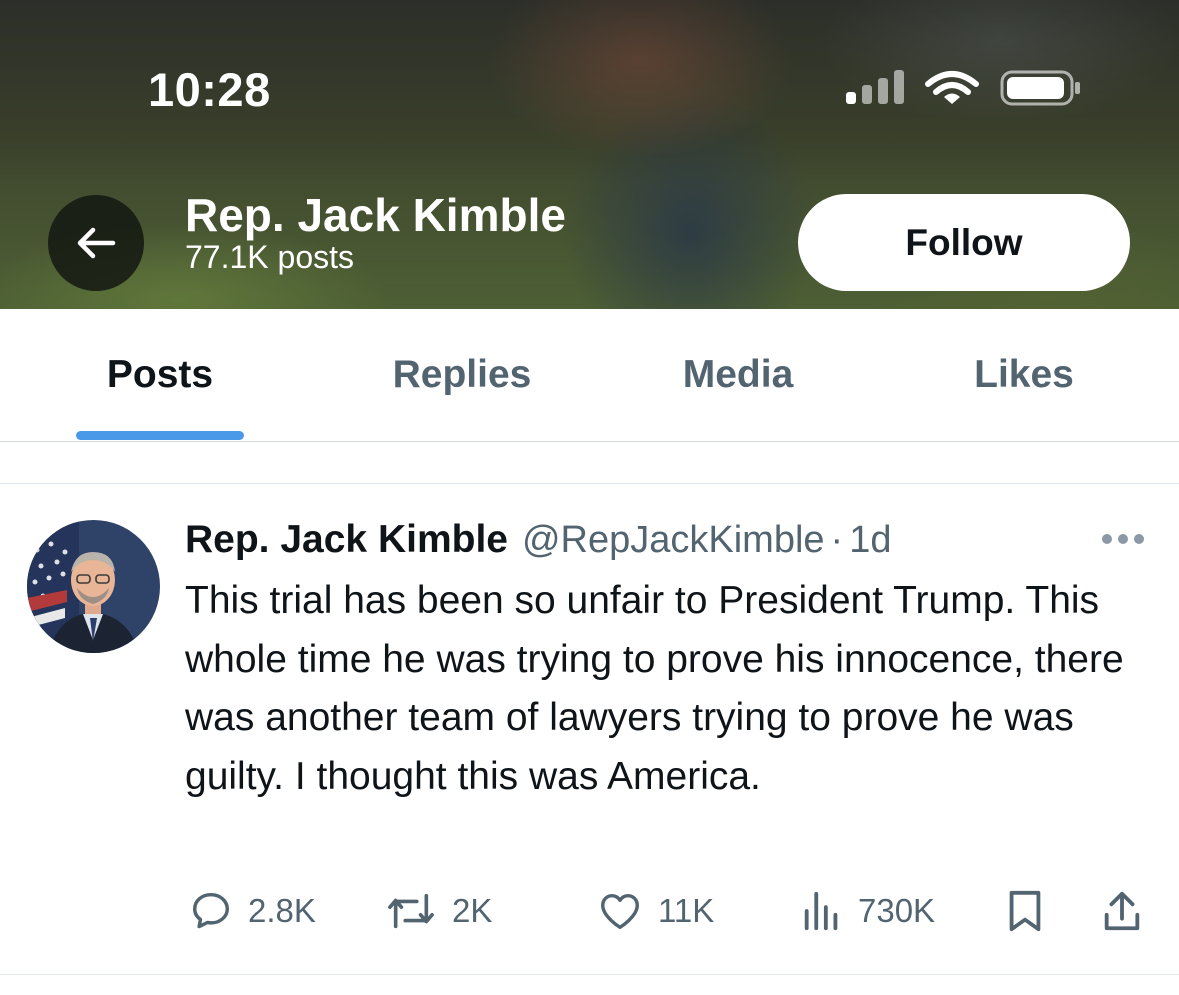  What do you see at coordinates (160, 435) in the screenshot?
I see `active-tab-indicator` at bounding box center [160, 435].